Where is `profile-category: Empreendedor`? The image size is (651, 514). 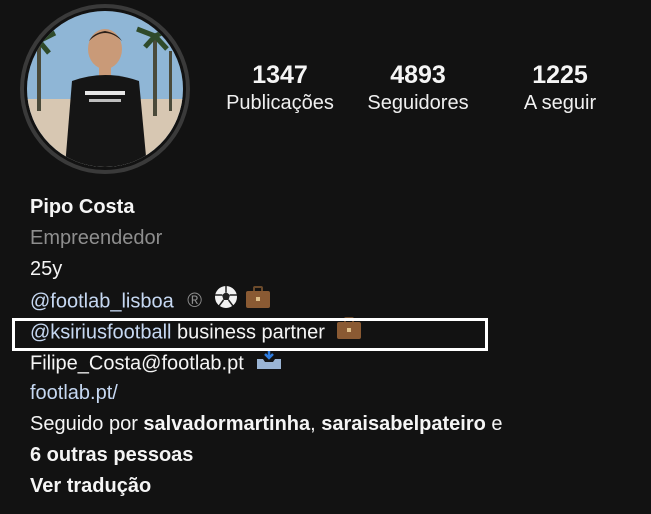
profile-category: Empreendedor is located at coordinates (96, 238).